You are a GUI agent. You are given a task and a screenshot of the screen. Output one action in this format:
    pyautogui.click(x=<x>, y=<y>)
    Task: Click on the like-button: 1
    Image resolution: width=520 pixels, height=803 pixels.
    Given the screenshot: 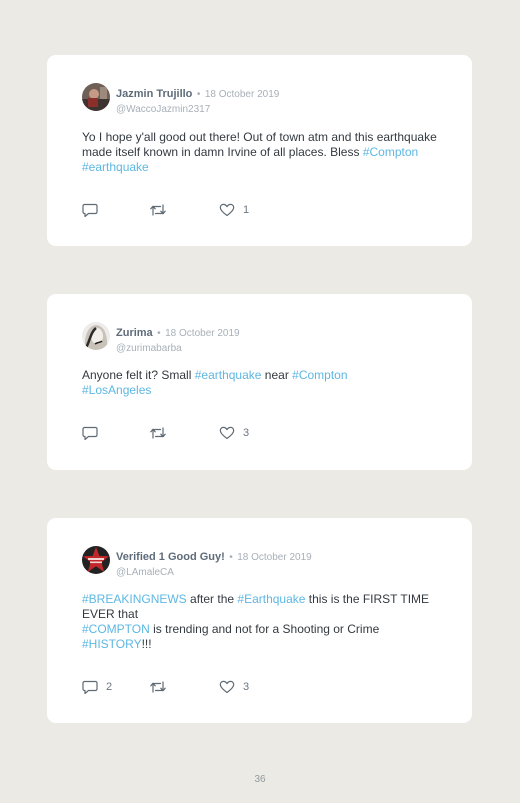 What is the action you would take?
    pyautogui.click(x=234, y=210)
    